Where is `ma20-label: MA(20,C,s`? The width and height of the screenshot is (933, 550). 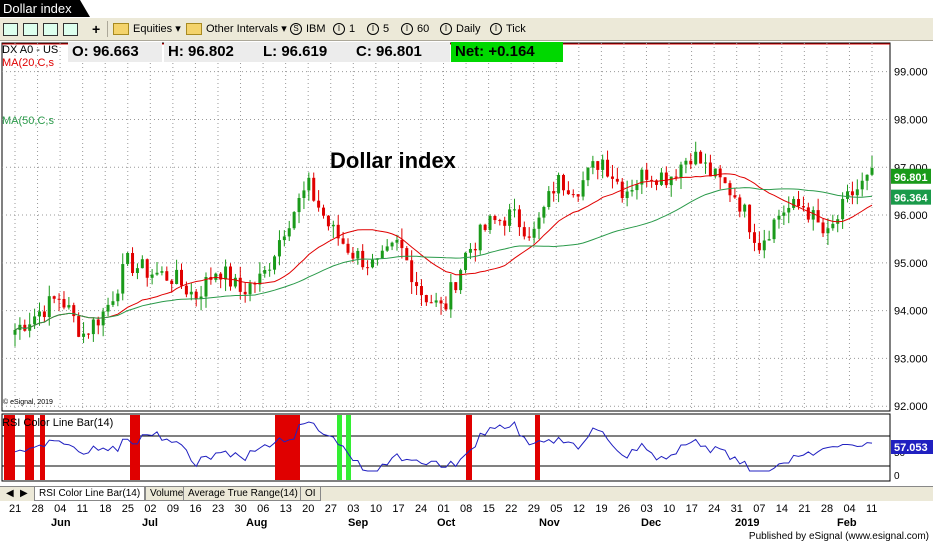
ma20-label: MA(20,C,s is located at coordinates (28, 63).